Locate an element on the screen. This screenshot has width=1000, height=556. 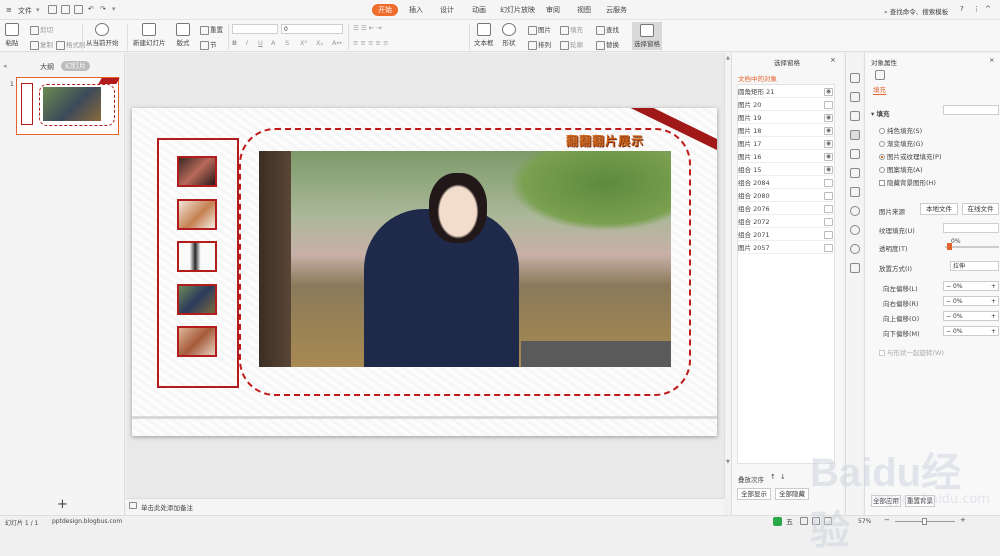
preview-icon is located at coordinates (78, 9).